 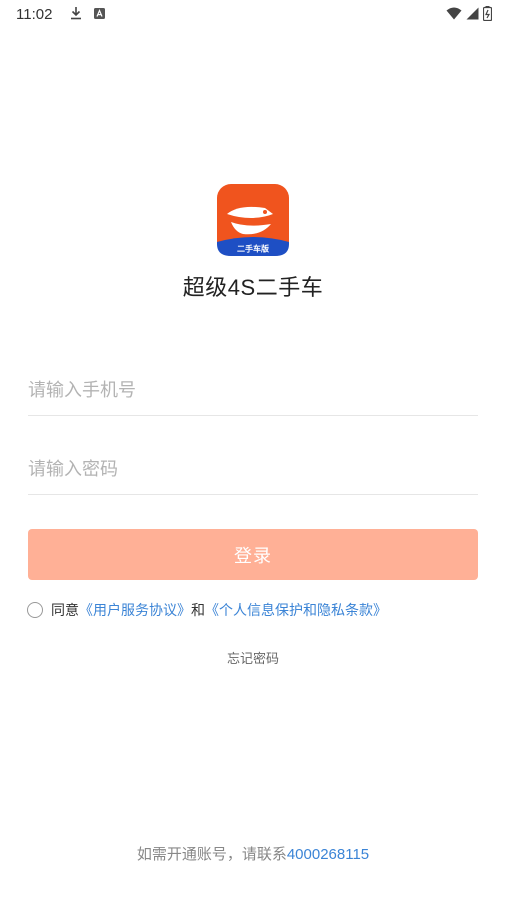 What do you see at coordinates (253, 249) in the screenshot?
I see `logo-badge-text: 二手车版` at bounding box center [253, 249].